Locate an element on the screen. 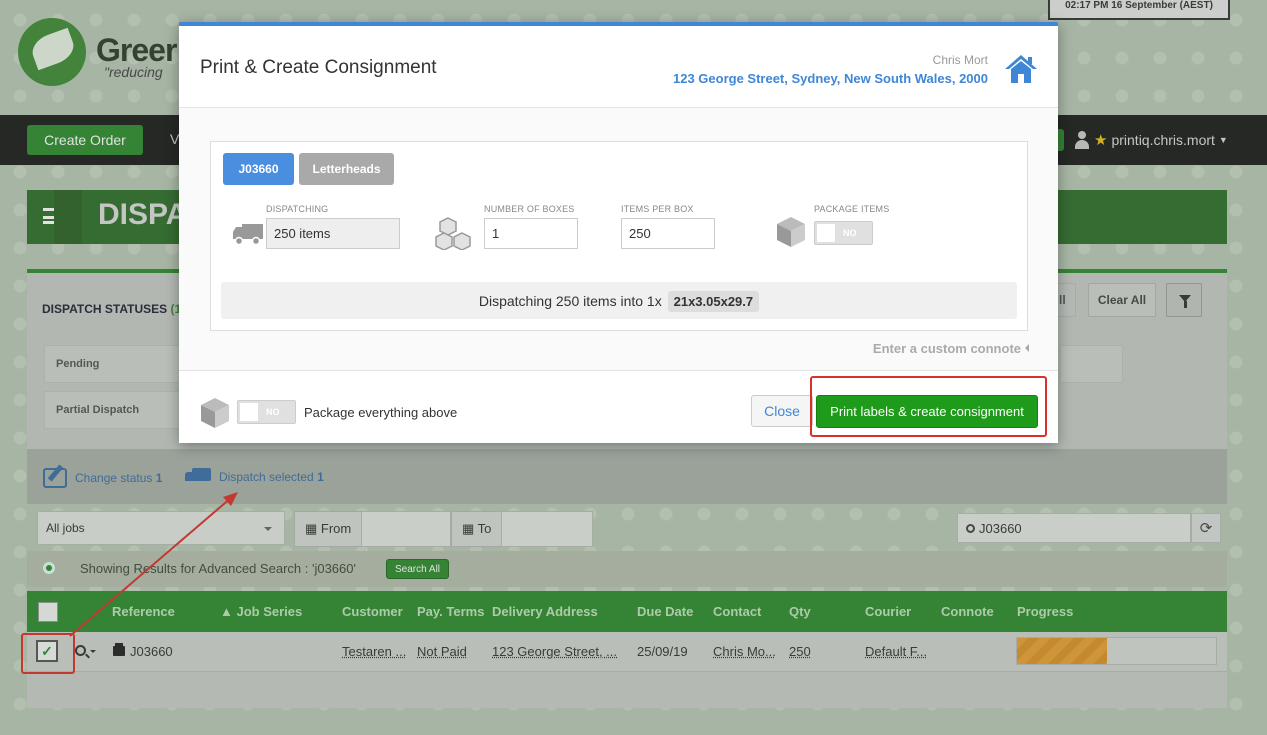 The width and height of the screenshot is (1267, 735). highlight-box-print-button is located at coordinates (928, 406).